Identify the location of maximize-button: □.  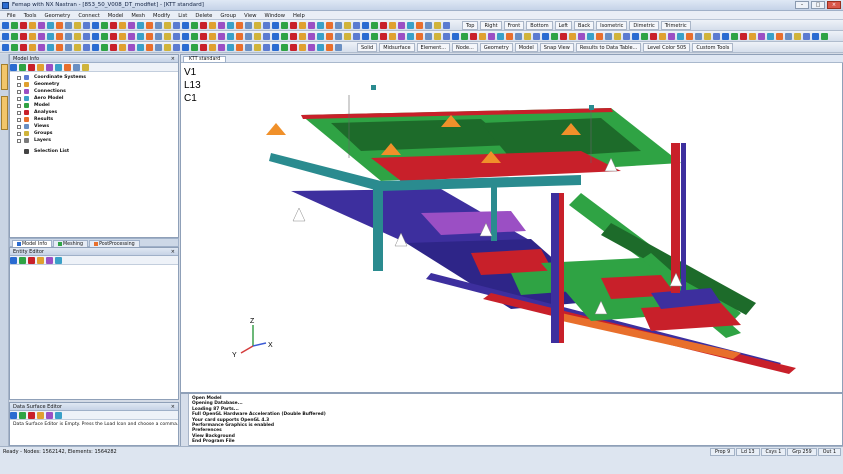
(818, 5).